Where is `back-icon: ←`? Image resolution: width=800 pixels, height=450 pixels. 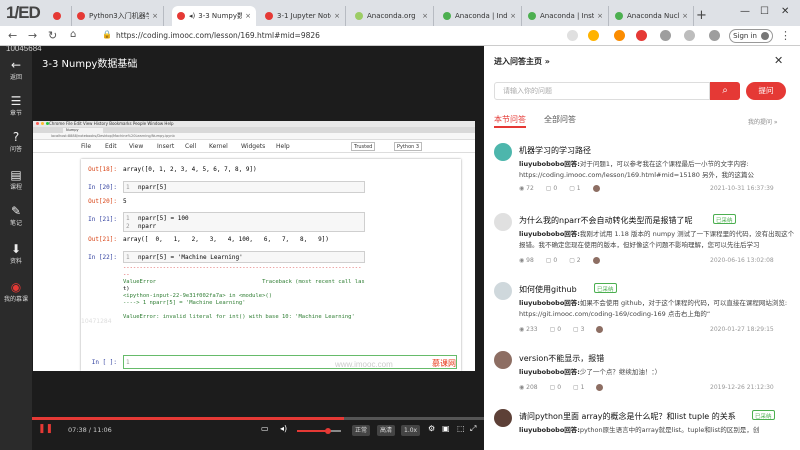 back-icon: ← is located at coordinates (12, 35).